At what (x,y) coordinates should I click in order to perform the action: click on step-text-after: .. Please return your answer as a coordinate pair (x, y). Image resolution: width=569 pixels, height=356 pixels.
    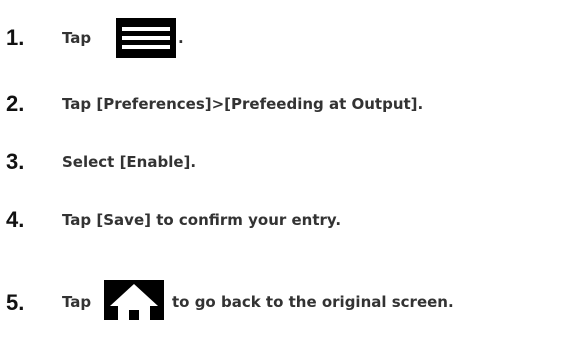
    Looking at the image, I should click on (181, 38).